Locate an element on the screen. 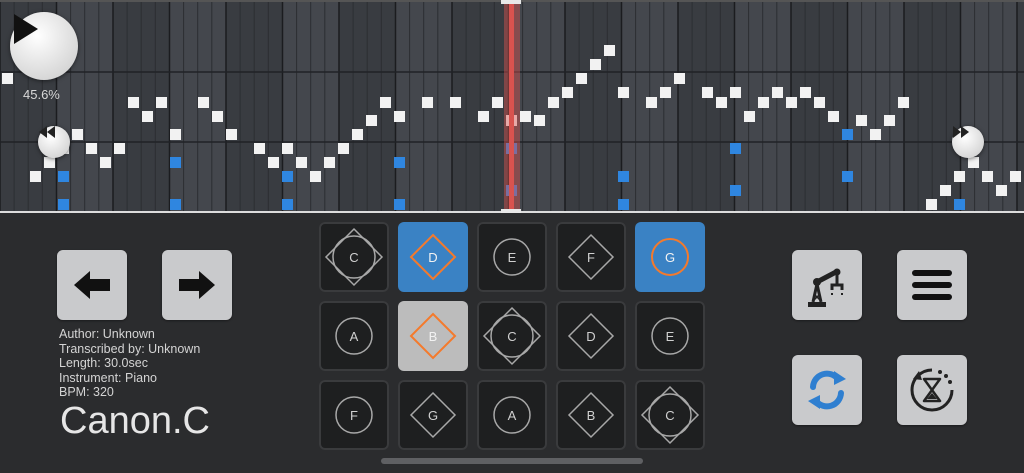  hourglass-timer-icon is located at coordinates (932, 390).